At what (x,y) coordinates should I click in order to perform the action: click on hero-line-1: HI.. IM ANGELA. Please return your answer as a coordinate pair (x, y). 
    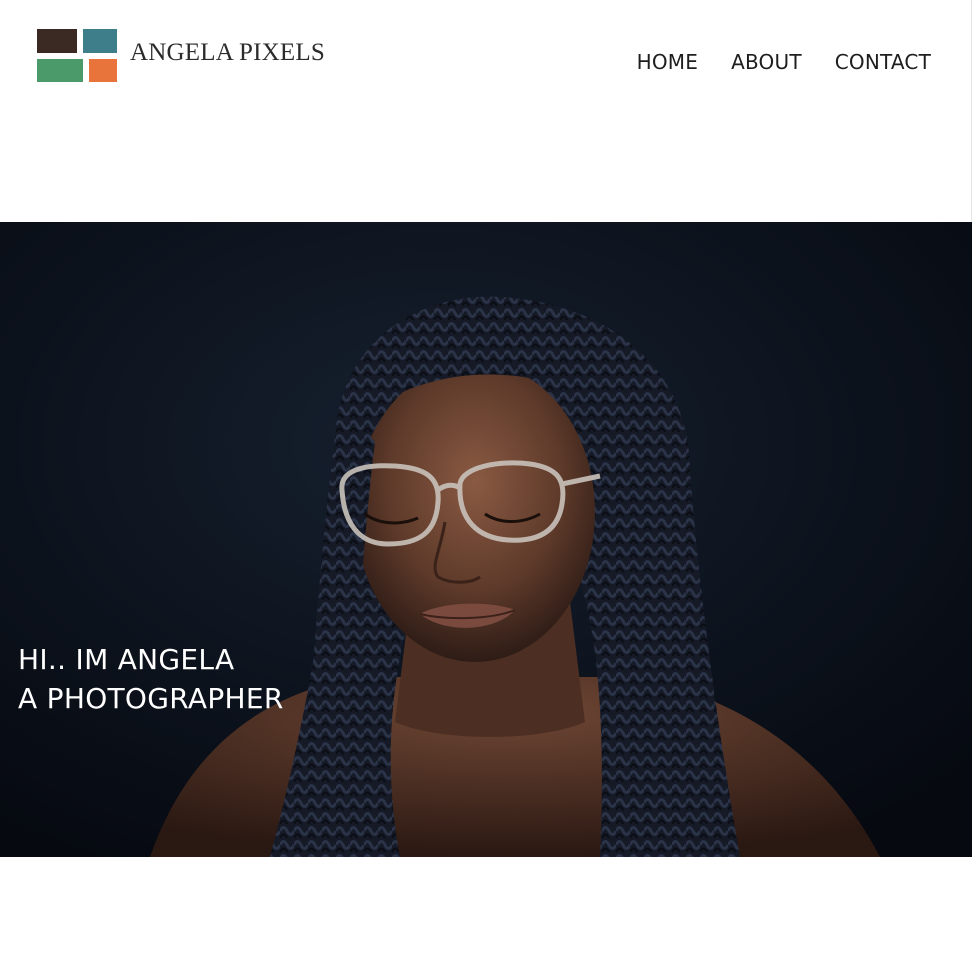
    Looking at the image, I should click on (126, 659).